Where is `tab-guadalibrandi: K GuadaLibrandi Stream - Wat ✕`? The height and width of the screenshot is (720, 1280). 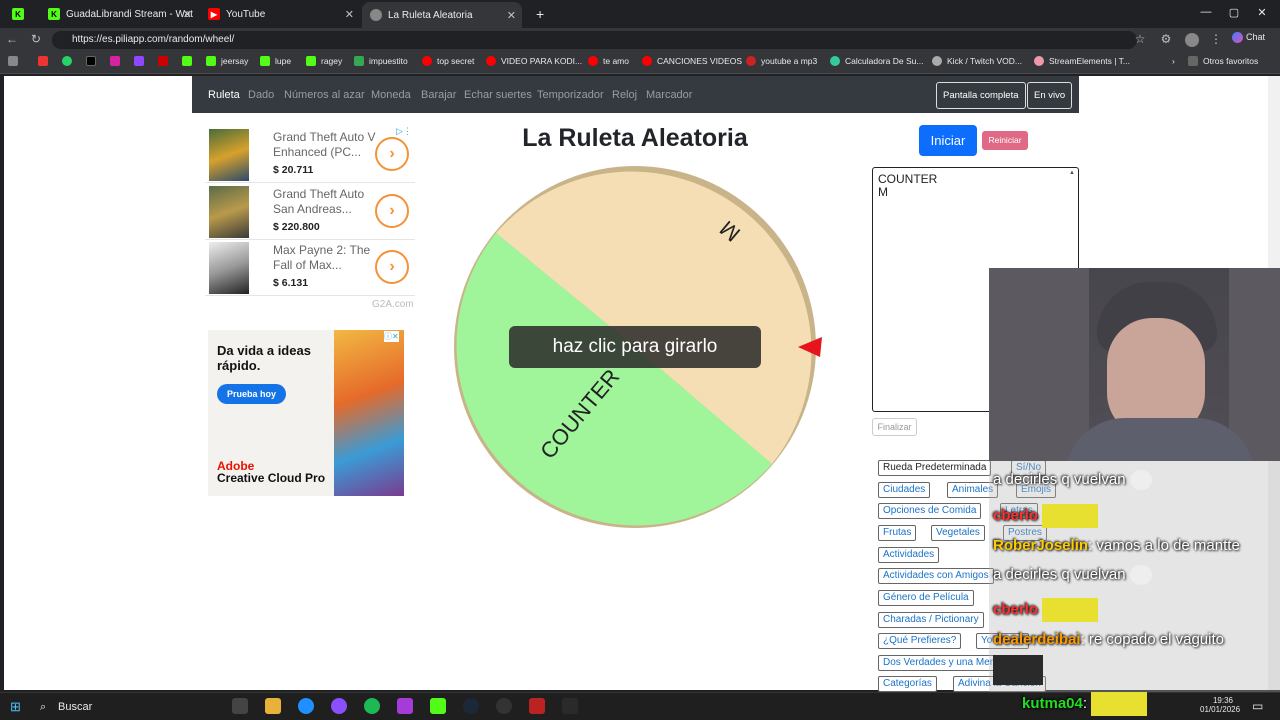
tab-guadalibrandi: K GuadaLibrandi Stream - Wat ✕ is located at coordinates (119, 14).